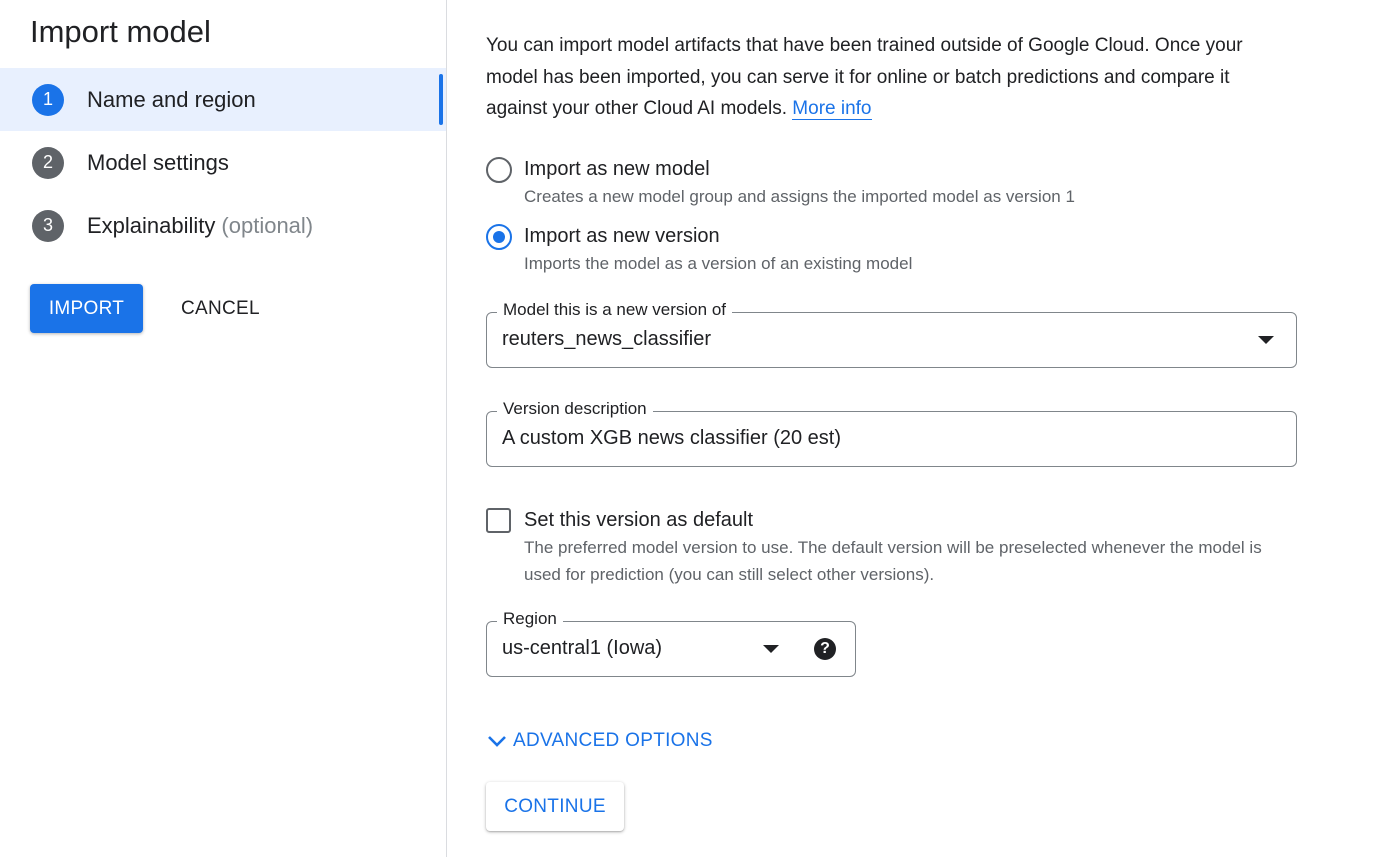 This screenshot has width=1400, height=857. Describe the element at coordinates (832, 109) in the screenshot. I see `more-info-link: More info` at that location.